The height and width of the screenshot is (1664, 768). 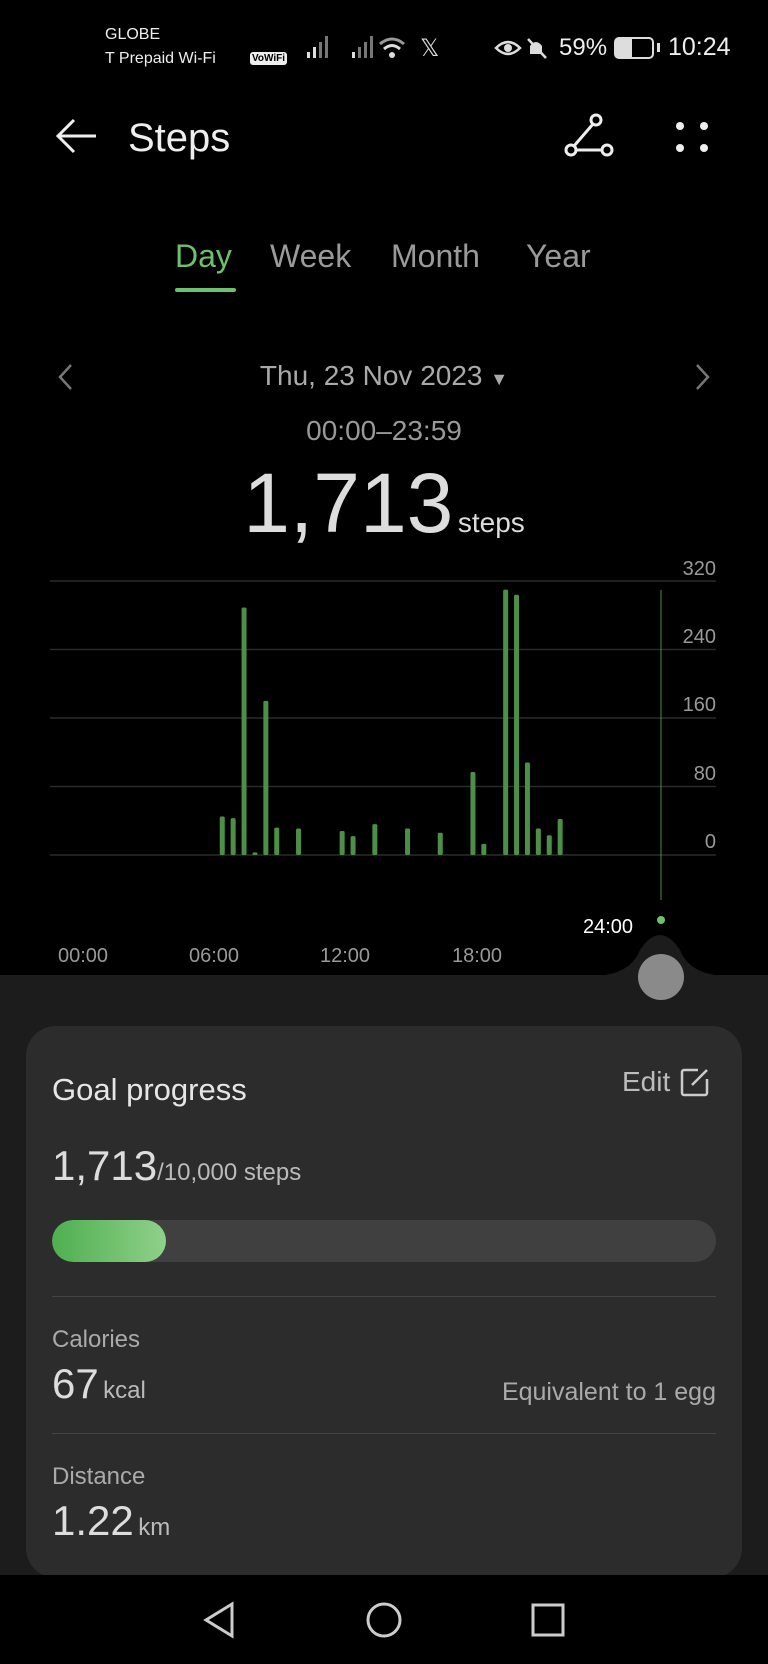 I want to click on time-range: 00:00–23:59, so click(x=384, y=430).